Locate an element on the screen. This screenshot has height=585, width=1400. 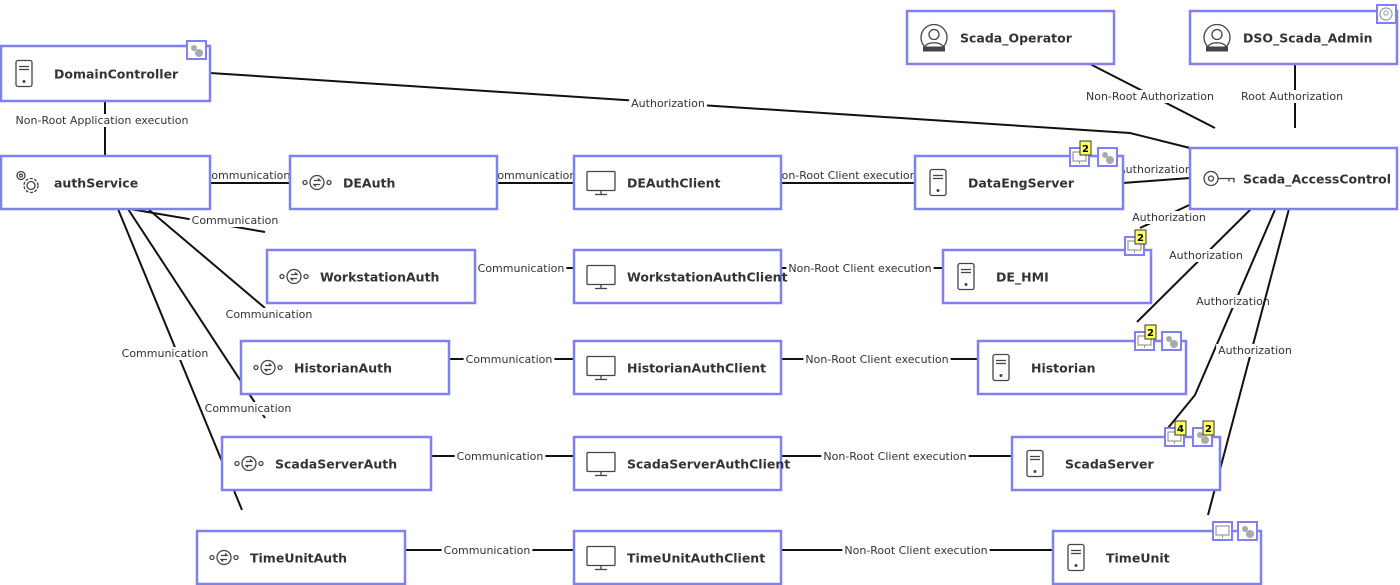
node-WorkstationAuth: WorkstationAuth is located at coordinates (371, 276).